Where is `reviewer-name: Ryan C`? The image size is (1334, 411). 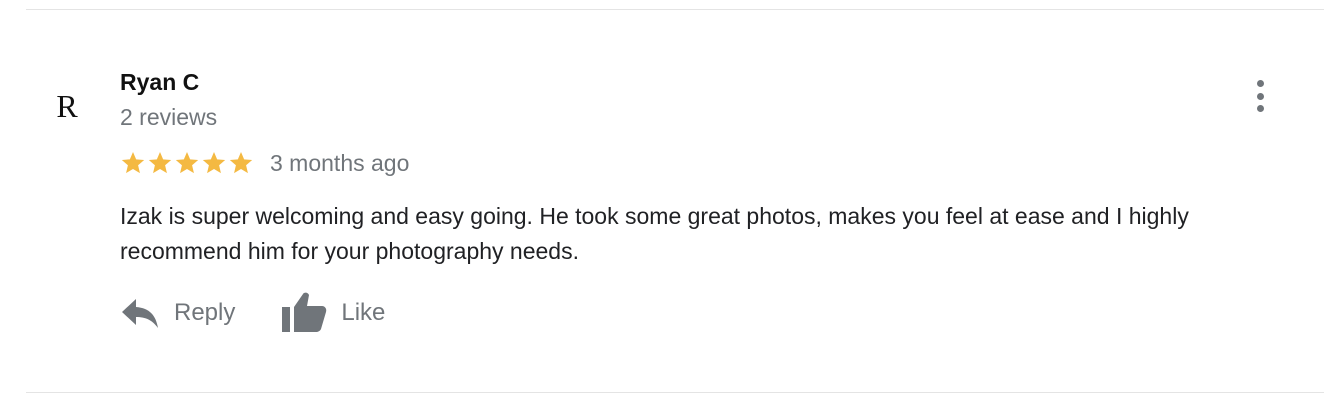
reviewer-name: Ryan C is located at coordinates (159, 82).